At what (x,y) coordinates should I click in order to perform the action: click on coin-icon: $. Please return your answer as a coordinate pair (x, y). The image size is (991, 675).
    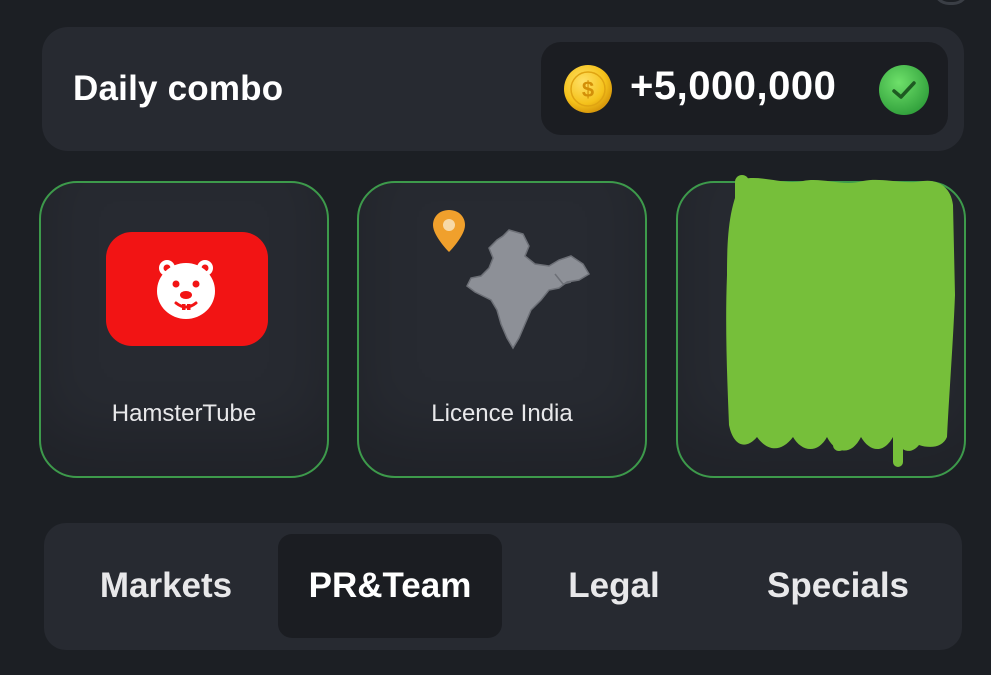
    Looking at the image, I should click on (588, 89).